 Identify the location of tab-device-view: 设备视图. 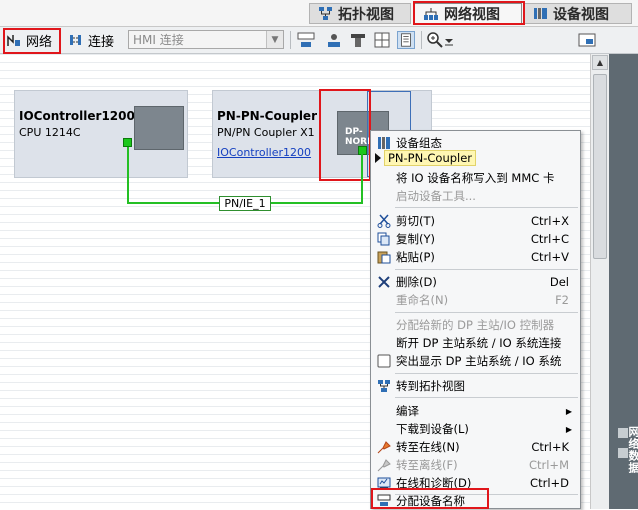
(578, 13).